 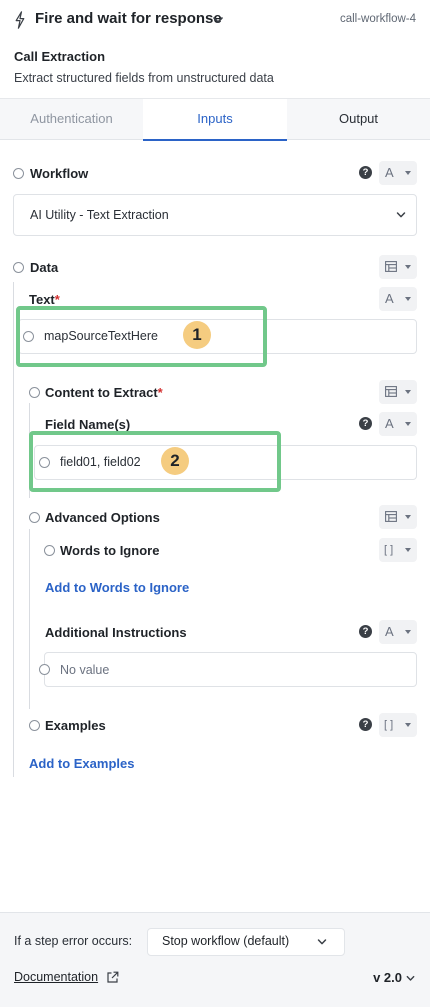 What do you see at coordinates (226, 941) in the screenshot?
I see `step-error-selected-value: Stop workflow (default)` at bounding box center [226, 941].